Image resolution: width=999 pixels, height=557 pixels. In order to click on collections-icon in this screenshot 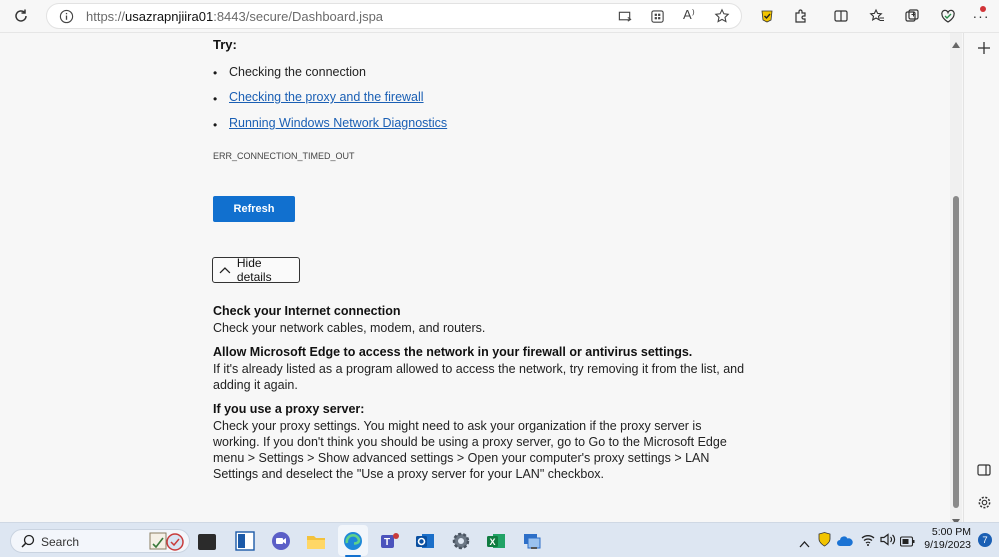, I will do `click(912, 16)`.